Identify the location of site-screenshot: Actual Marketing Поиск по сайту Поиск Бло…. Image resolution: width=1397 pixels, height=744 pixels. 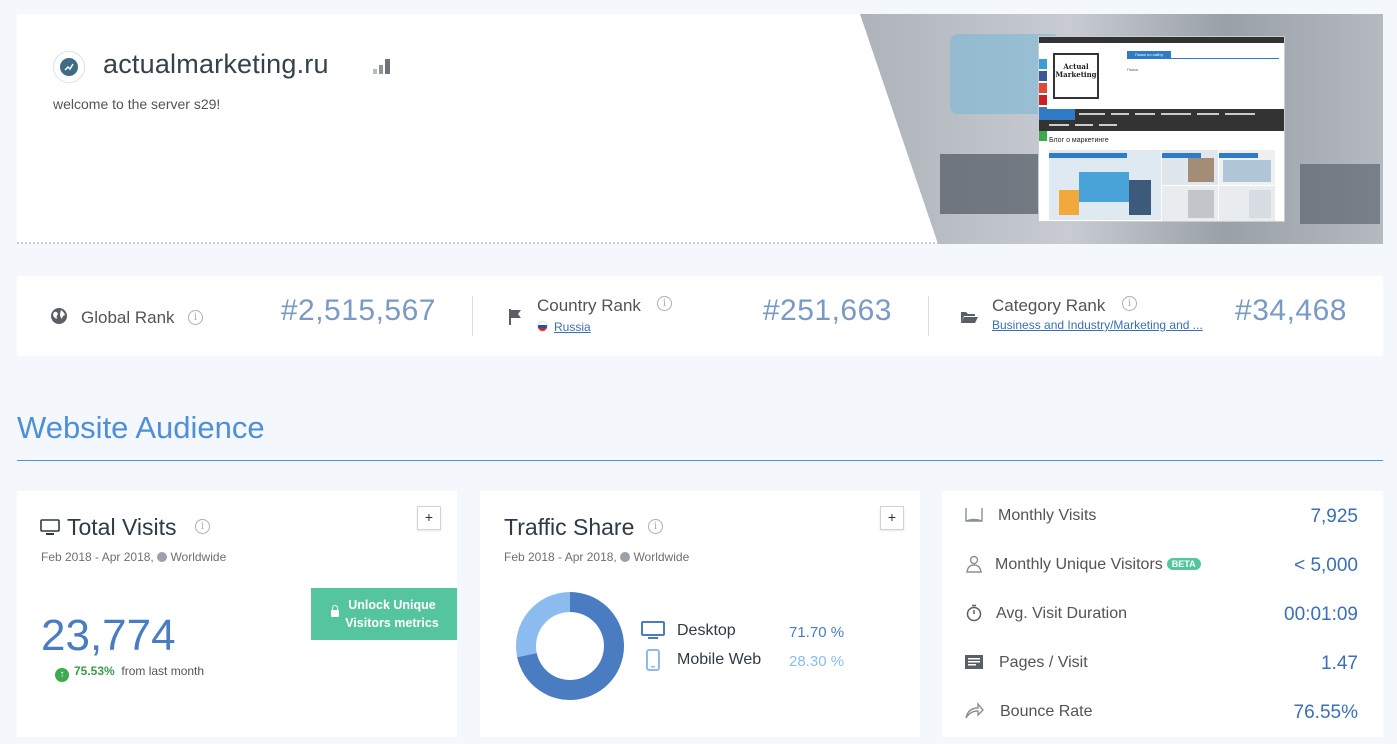
(1161, 129).